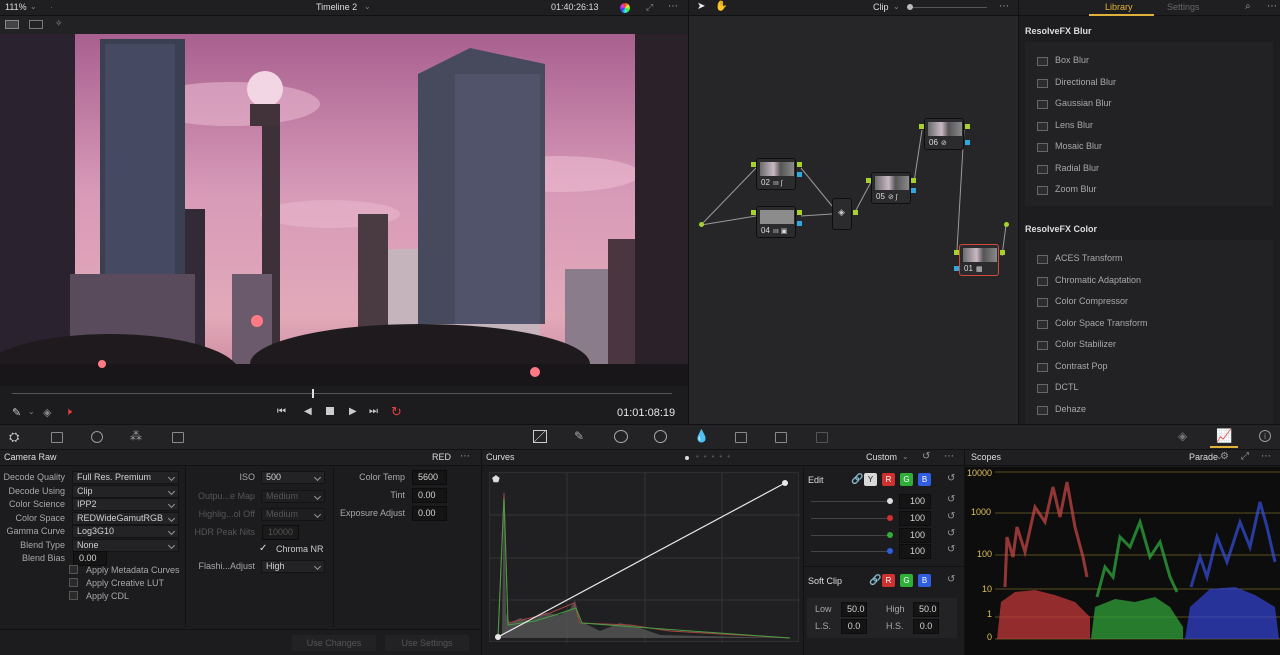 The image size is (1280, 655). What do you see at coordinates (781, 437) in the screenshot?
I see `sizing-icon` at bounding box center [781, 437].